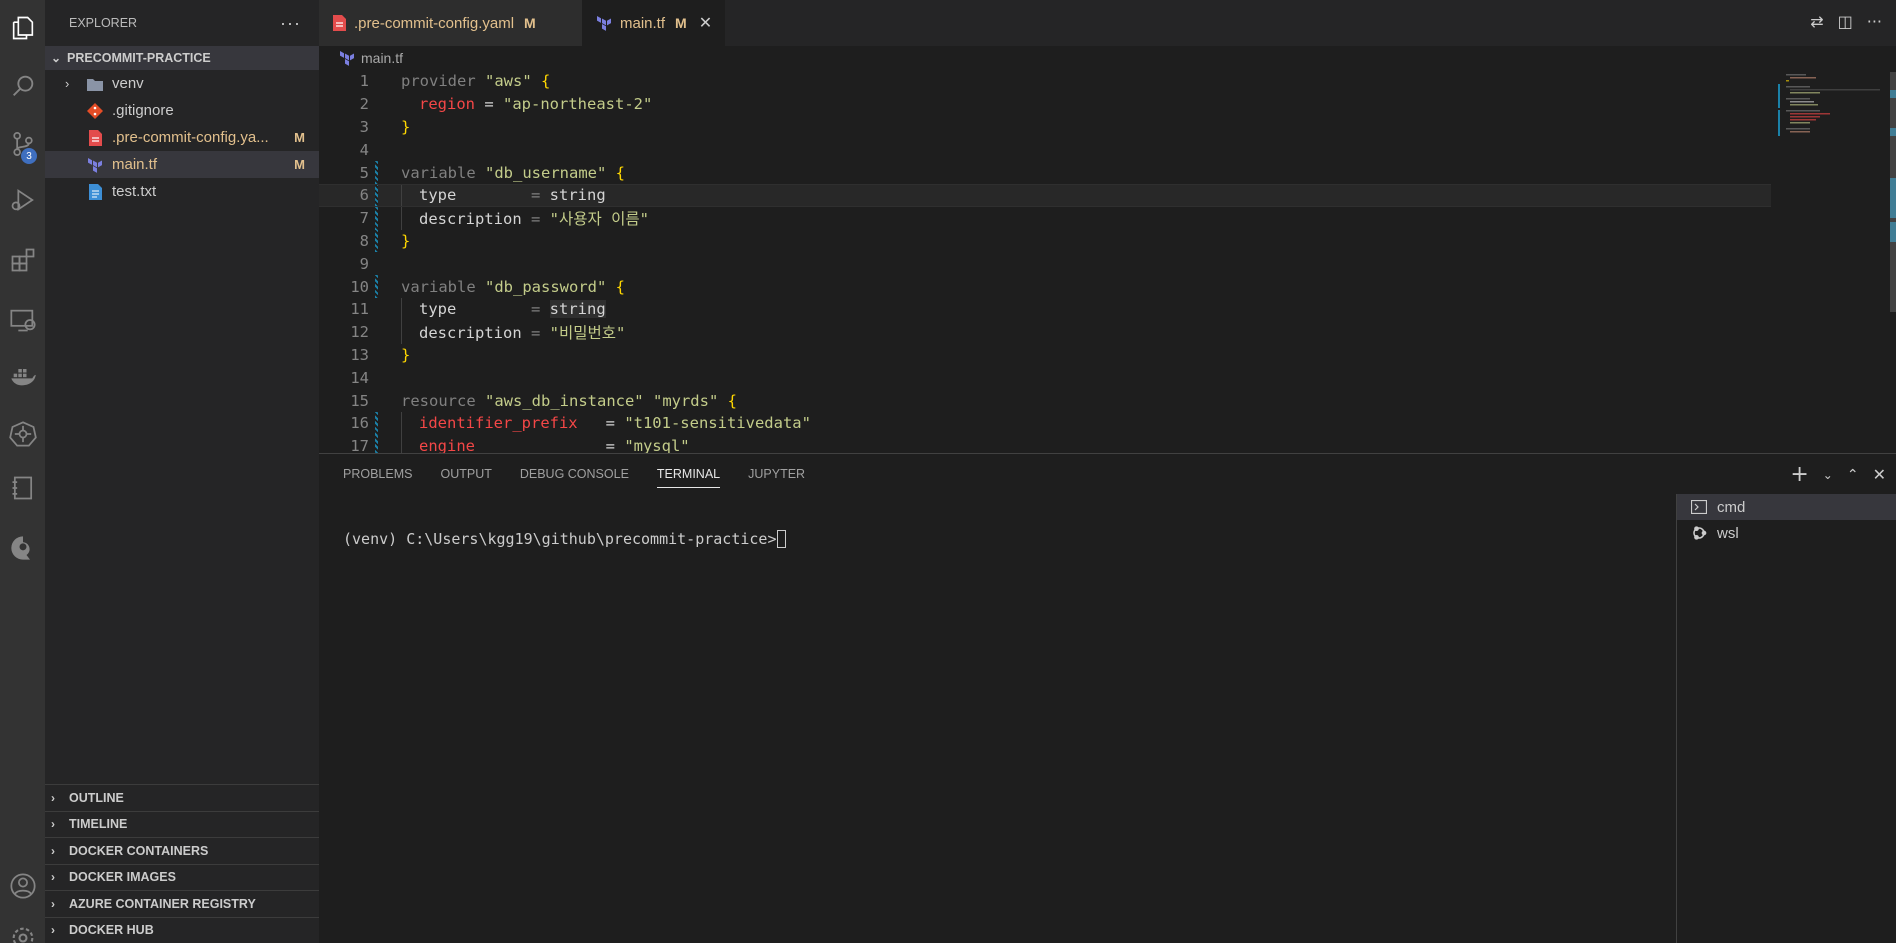  I want to click on string: "mysql", so click(657, 445).